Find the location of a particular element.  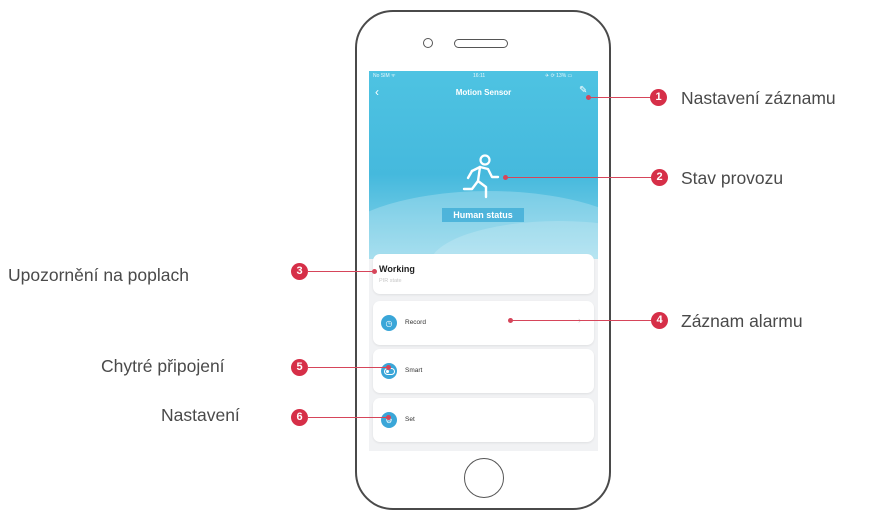

battery-text: ✈ ⟳ 13% ▭ is located at coordinates (559, 76).